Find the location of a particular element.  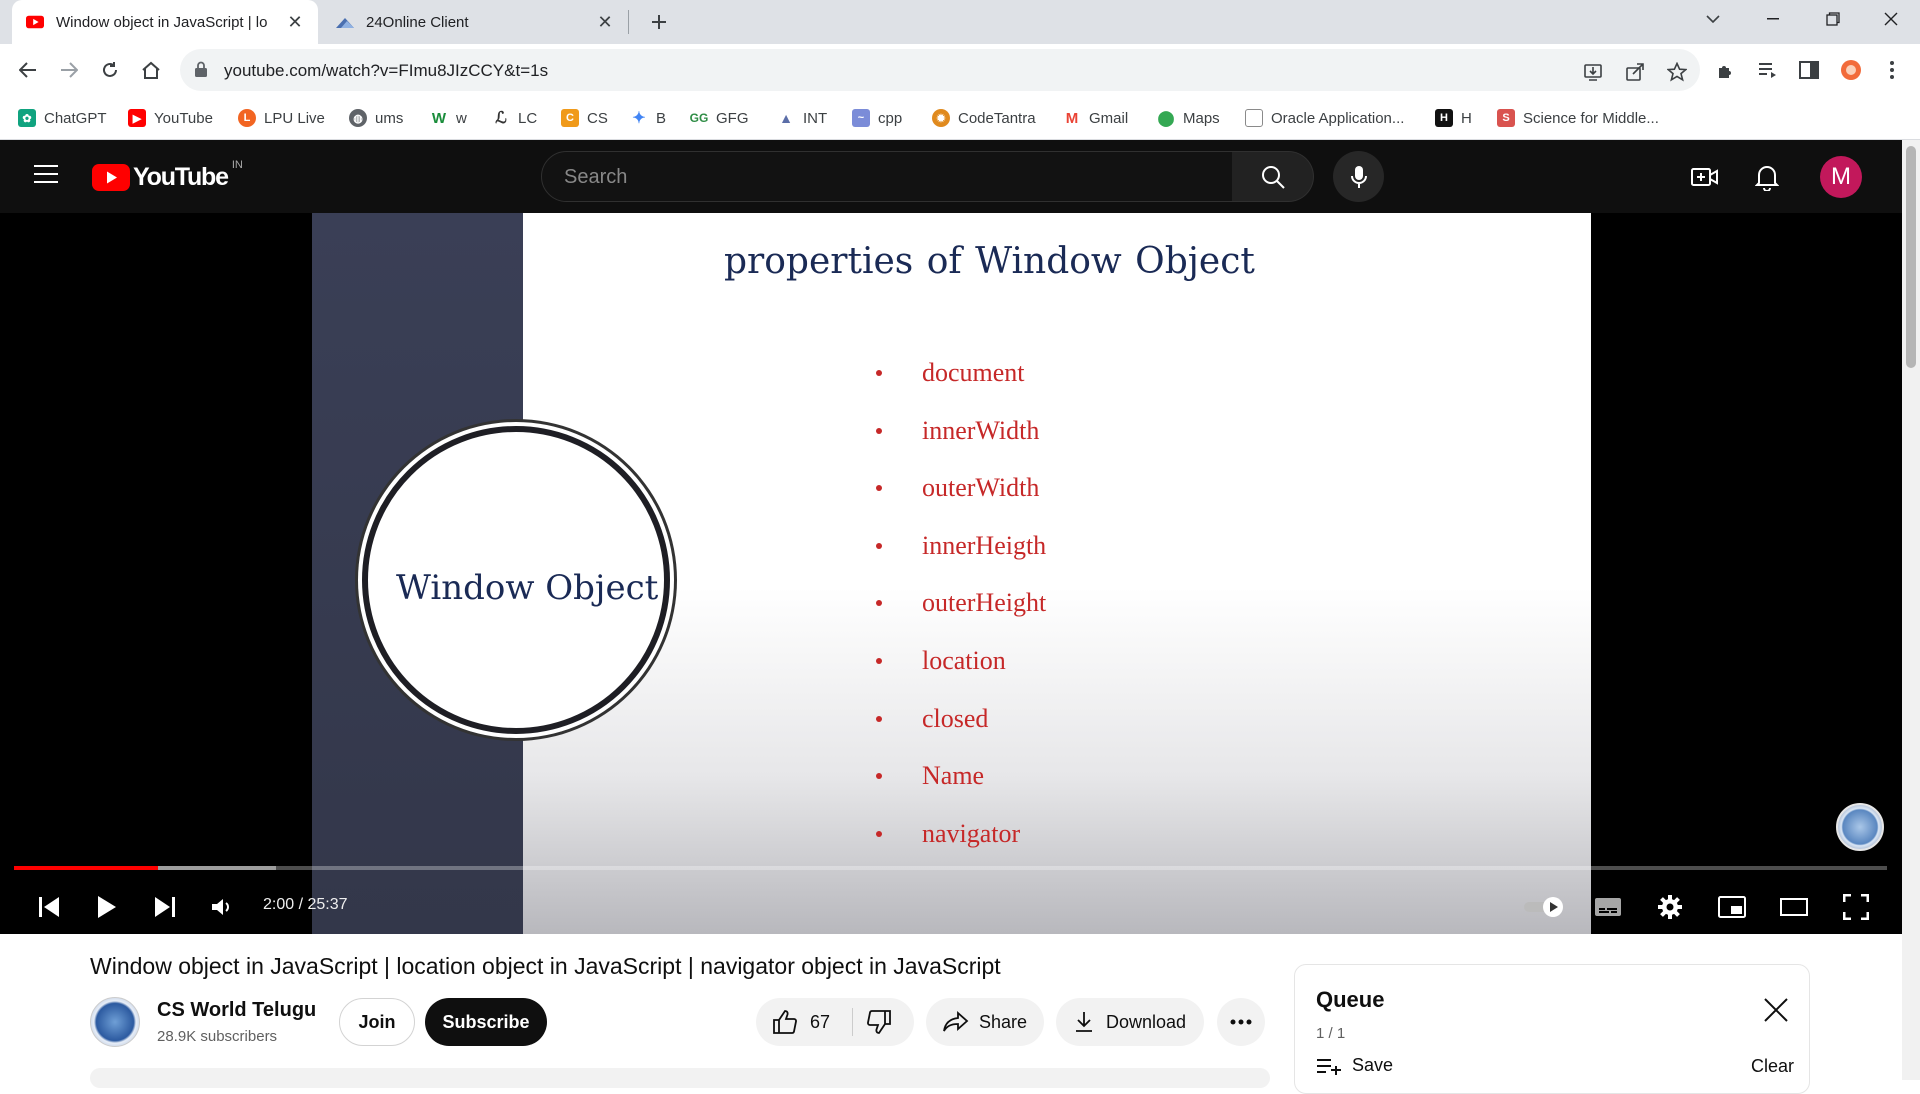

create-video-icon is located at coordinates (1704, 177).